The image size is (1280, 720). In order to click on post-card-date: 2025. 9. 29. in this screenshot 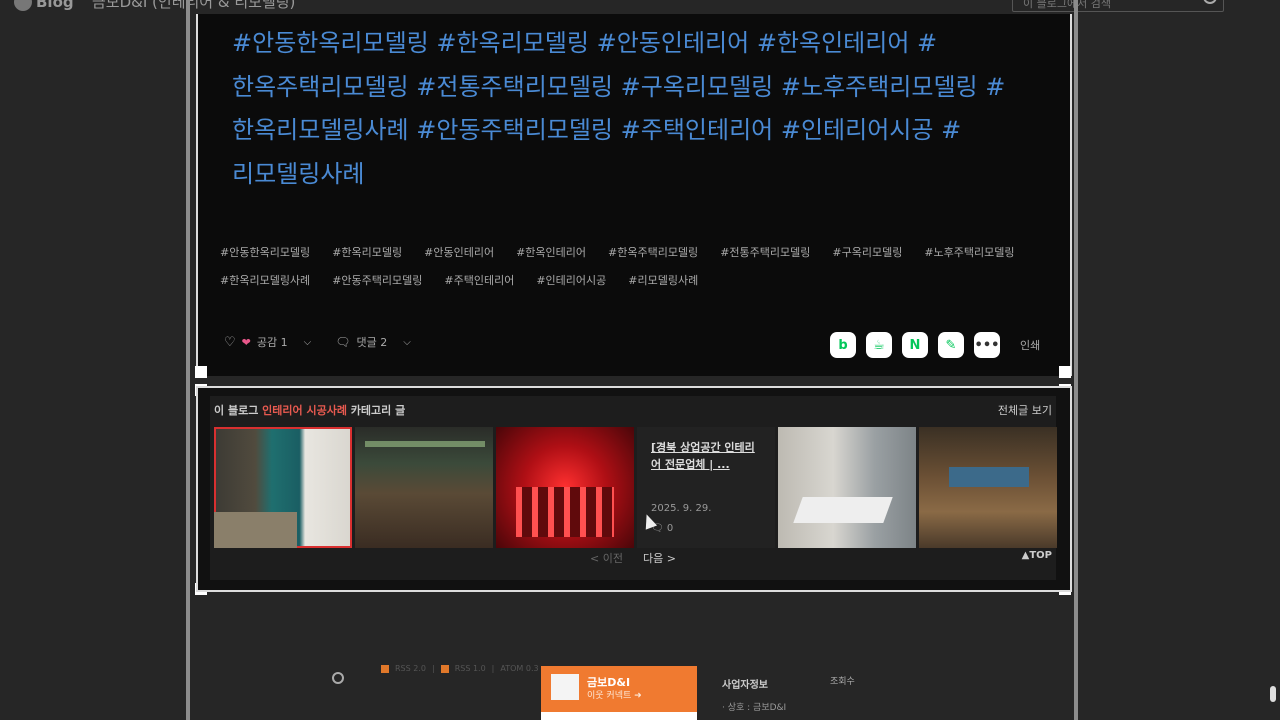, I will do `click(681, 508)`.